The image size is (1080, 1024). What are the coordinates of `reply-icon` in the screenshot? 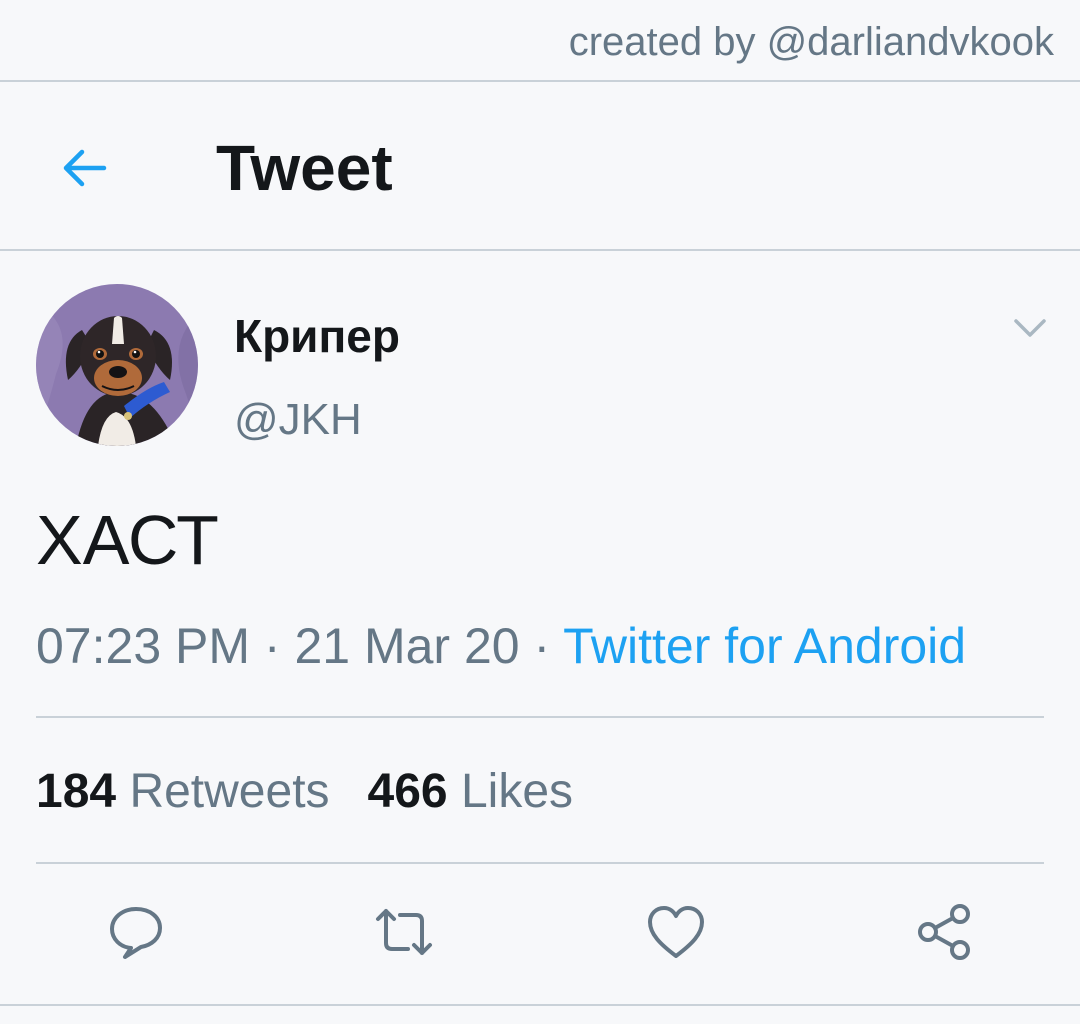 It's located at (136, 933).